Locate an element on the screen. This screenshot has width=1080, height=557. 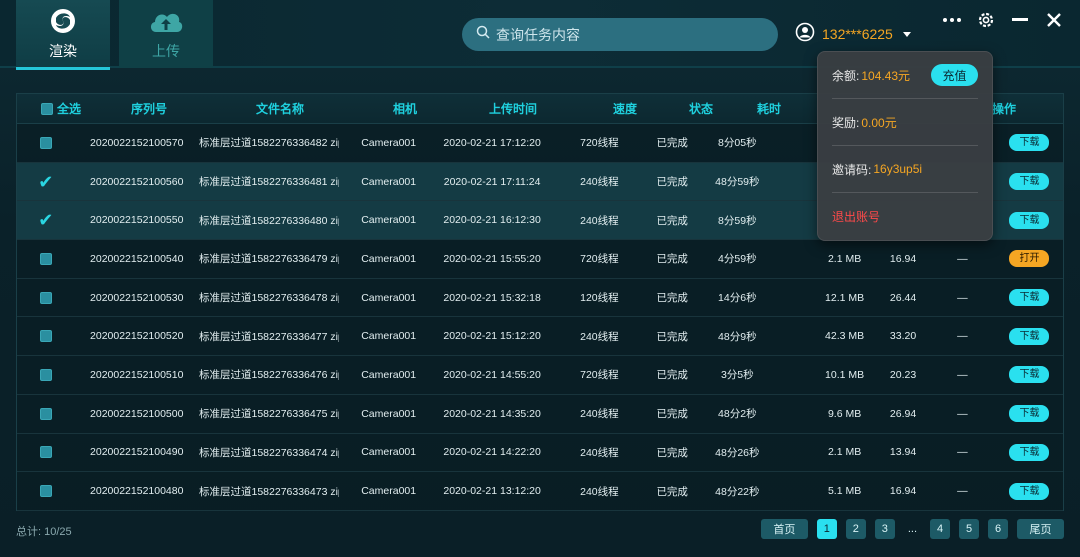
cell-cost: 33.20 is located at coordinates (903, 336).